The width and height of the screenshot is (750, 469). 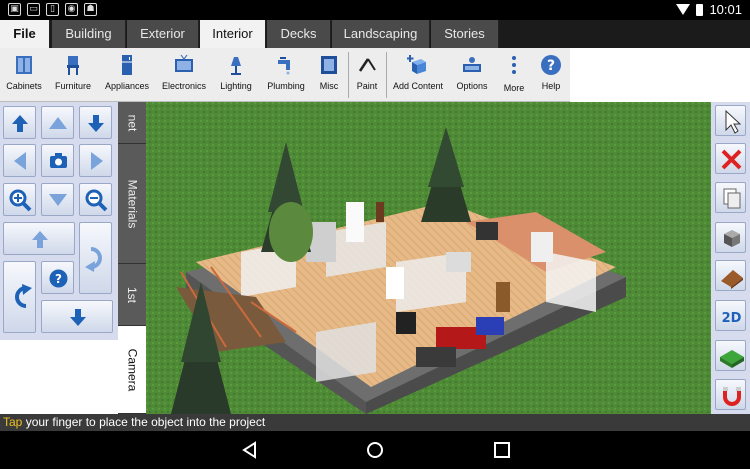 I want to click on cube-icon, so click(x=732, y=238).